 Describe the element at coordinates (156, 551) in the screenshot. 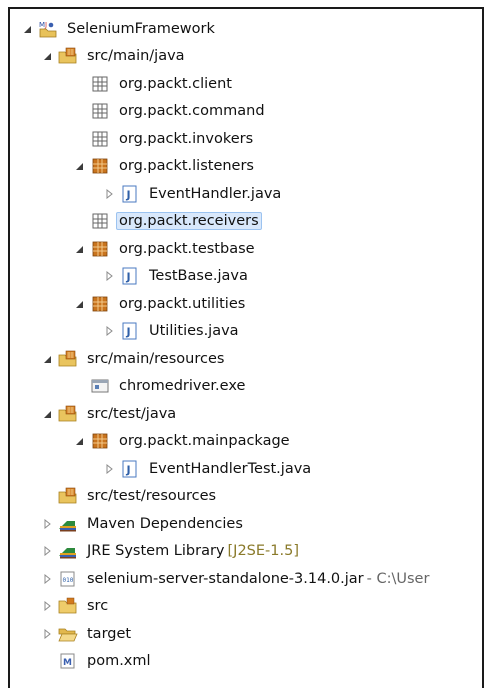

I see `tree-item-label: JRE System Library` at that location.